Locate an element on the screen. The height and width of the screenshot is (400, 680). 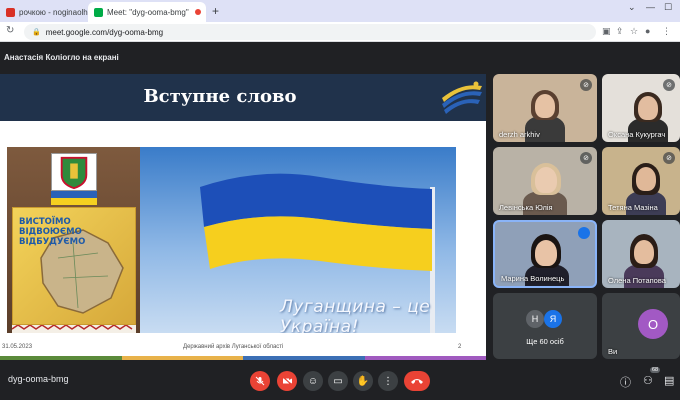
avatar: О is located at coordinates (653, 324).